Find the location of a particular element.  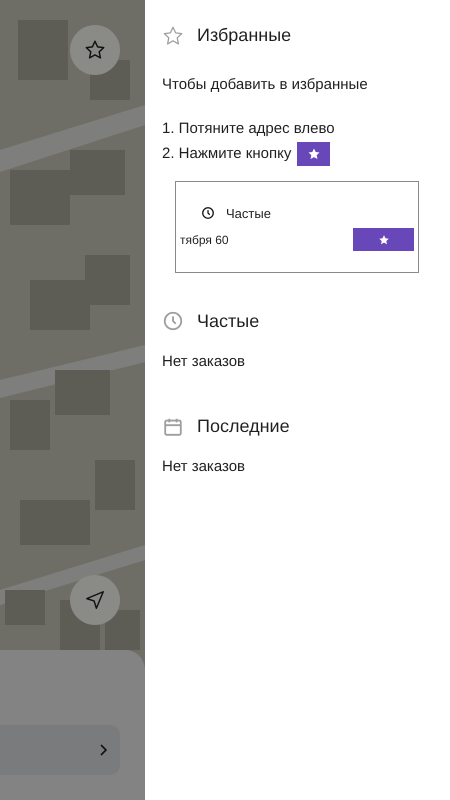

example-address: тября 60 is located at coordinates (204, 240).